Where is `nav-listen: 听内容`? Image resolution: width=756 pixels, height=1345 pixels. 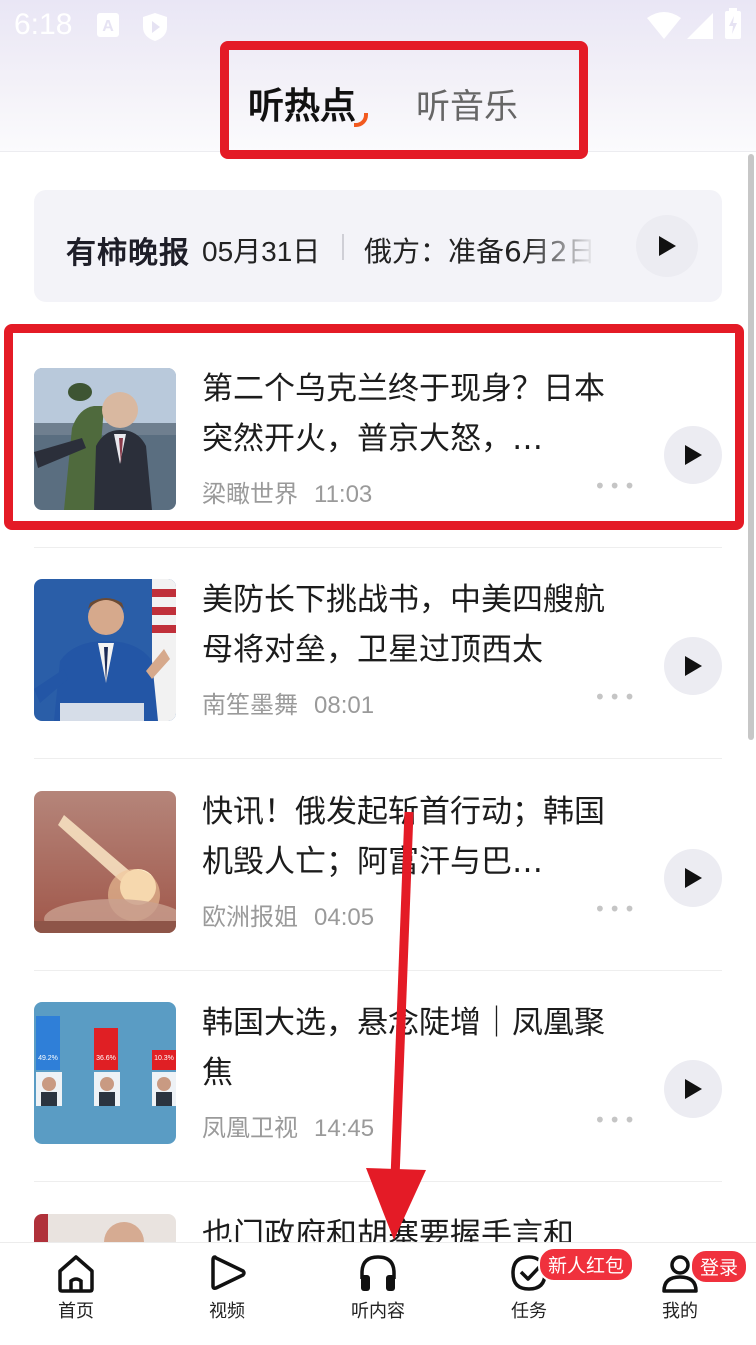
nav-listen: 听内容 is located at coordinates (378, 1287).